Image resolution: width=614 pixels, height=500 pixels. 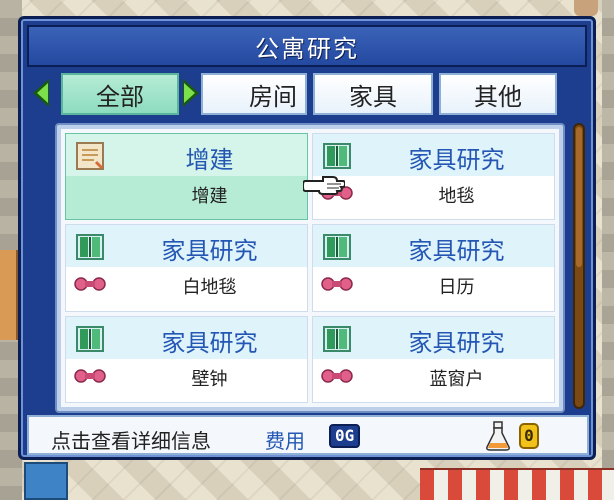 I want to click on research-item-expansion: 增建 增建, so click(x=186, y=177).